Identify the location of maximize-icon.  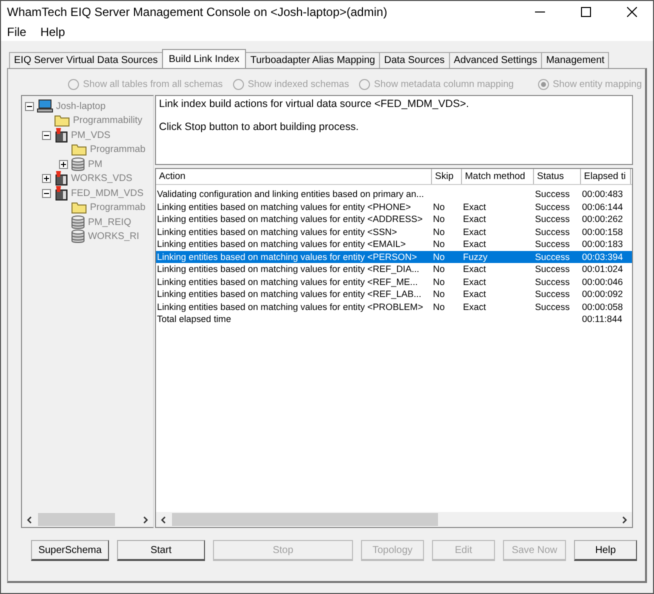
(586, 12).